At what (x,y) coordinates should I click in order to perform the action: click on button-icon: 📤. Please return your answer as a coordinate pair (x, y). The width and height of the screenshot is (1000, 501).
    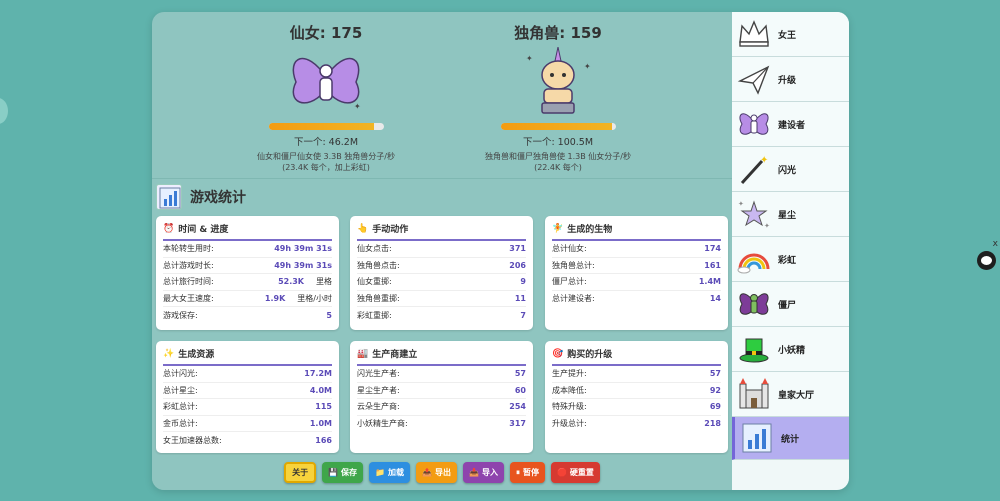
    Looking at the image, I should click on (427, 472).